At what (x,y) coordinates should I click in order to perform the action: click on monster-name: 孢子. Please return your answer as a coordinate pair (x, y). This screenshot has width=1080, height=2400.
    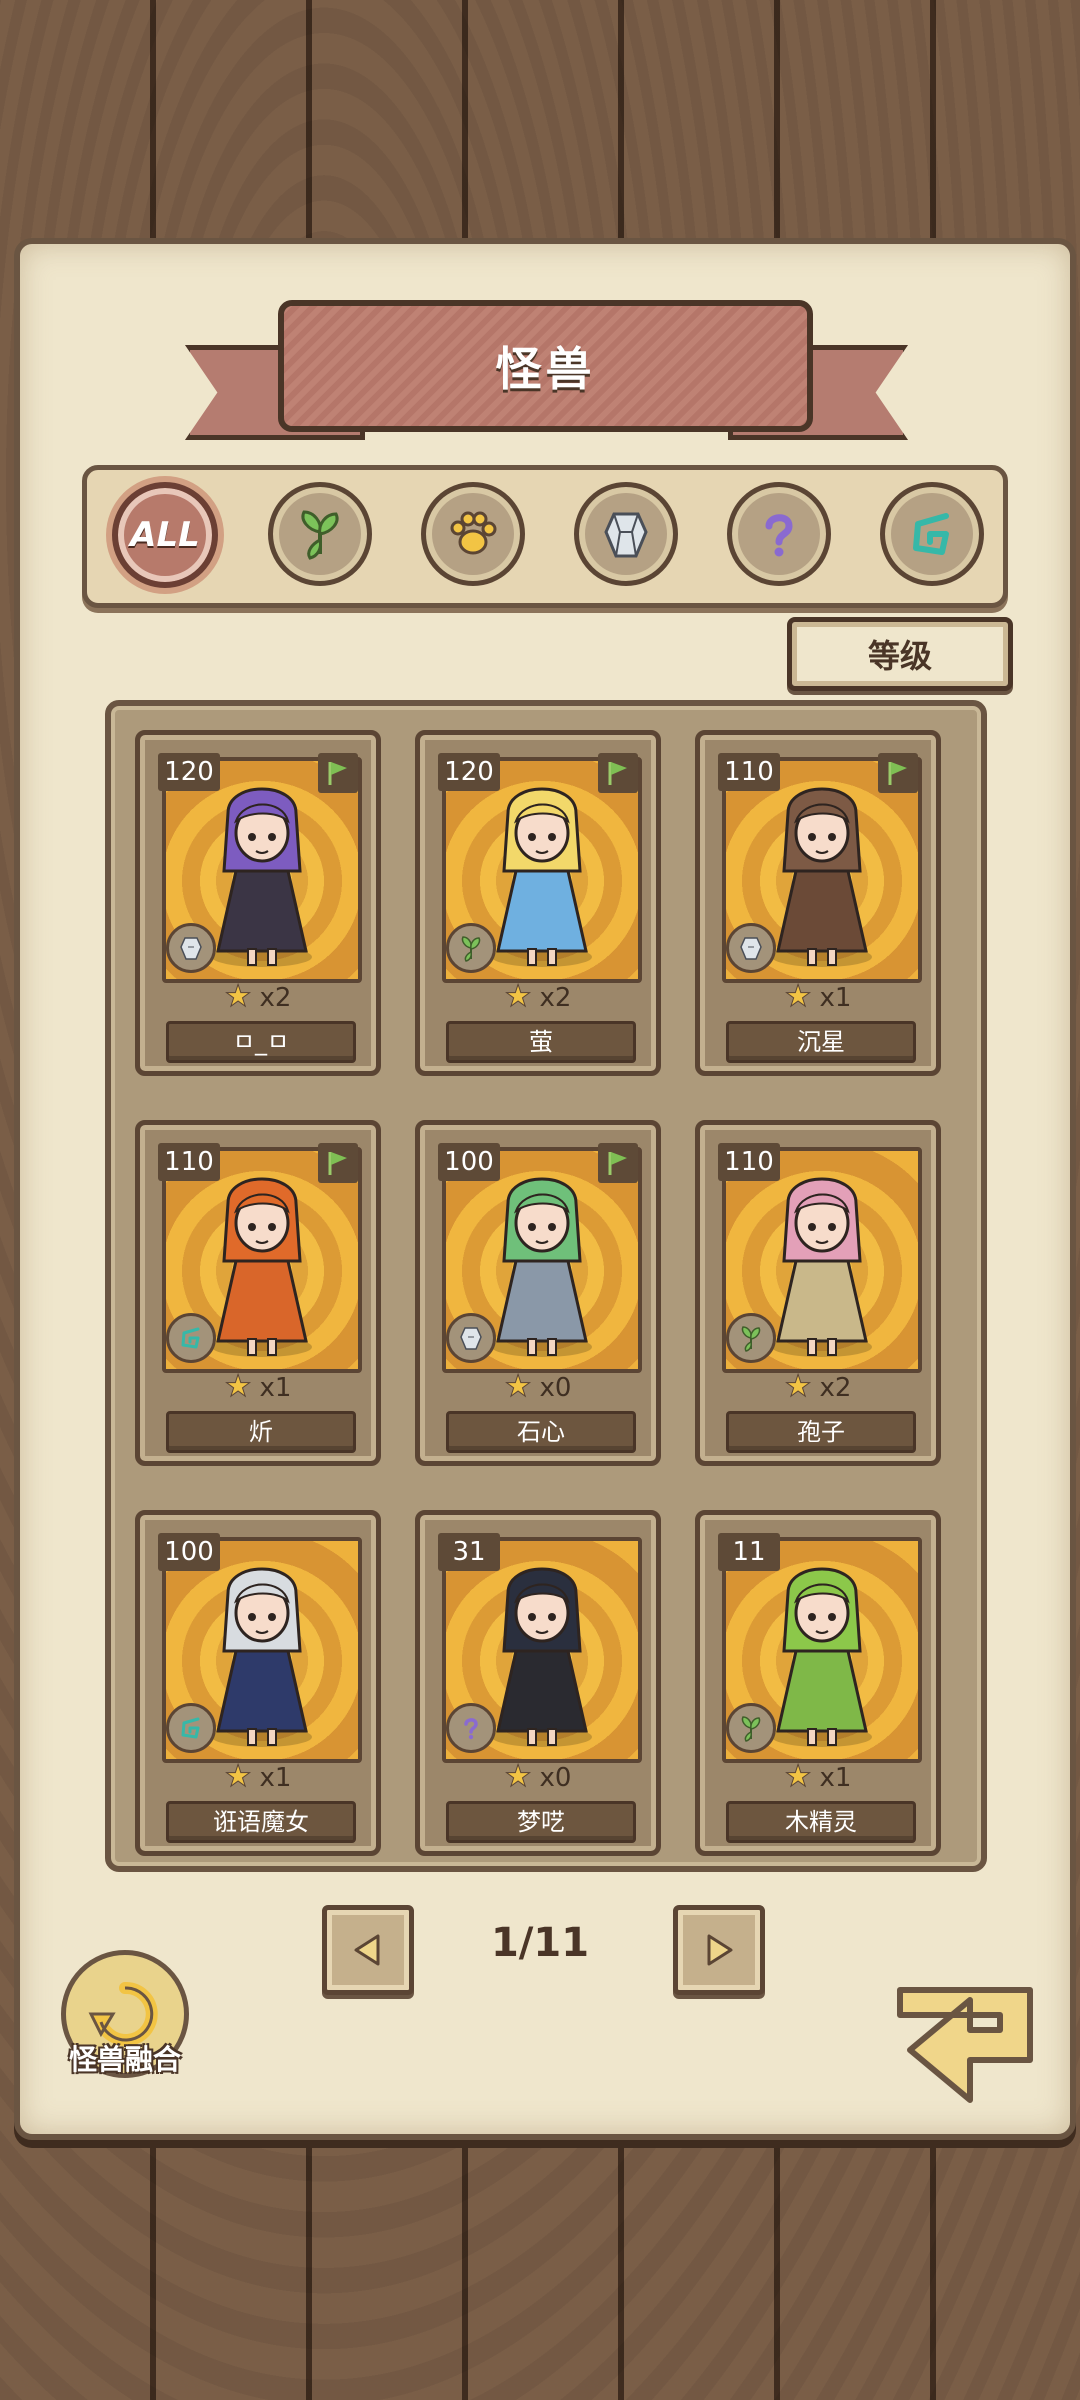
    Looking at the image, I should click on (821, 1432).